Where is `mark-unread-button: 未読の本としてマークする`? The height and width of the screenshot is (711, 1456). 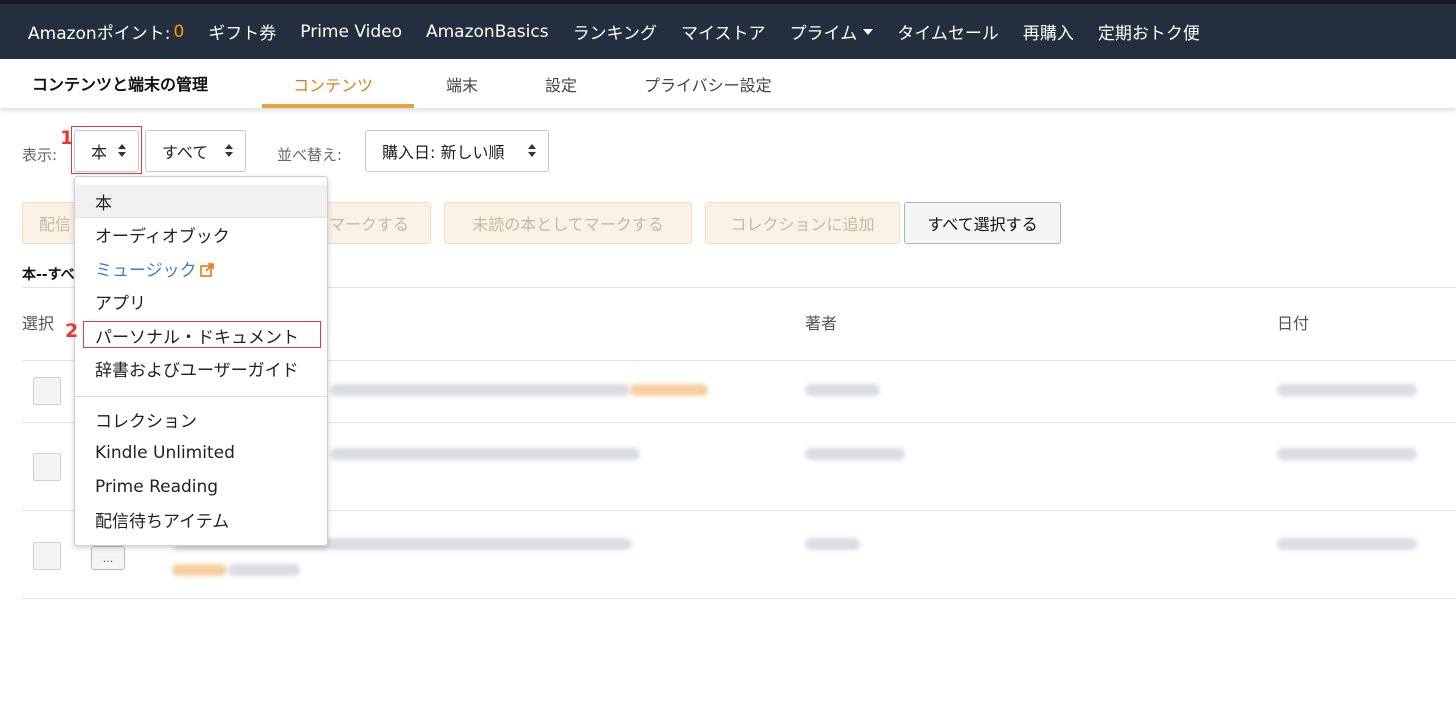 mark-unread-button: 未読の本としてマークする is located at coordinates (568, 223).